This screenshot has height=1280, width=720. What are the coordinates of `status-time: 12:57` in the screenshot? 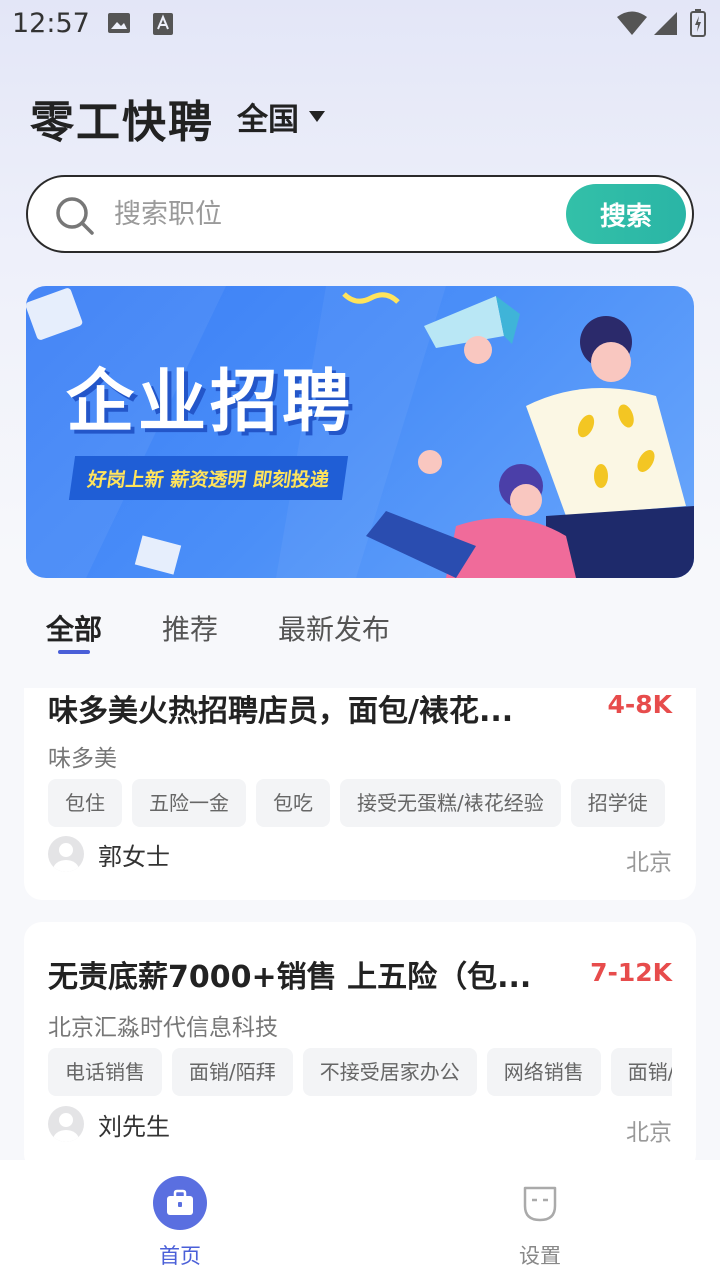 It's located at (51, 23).